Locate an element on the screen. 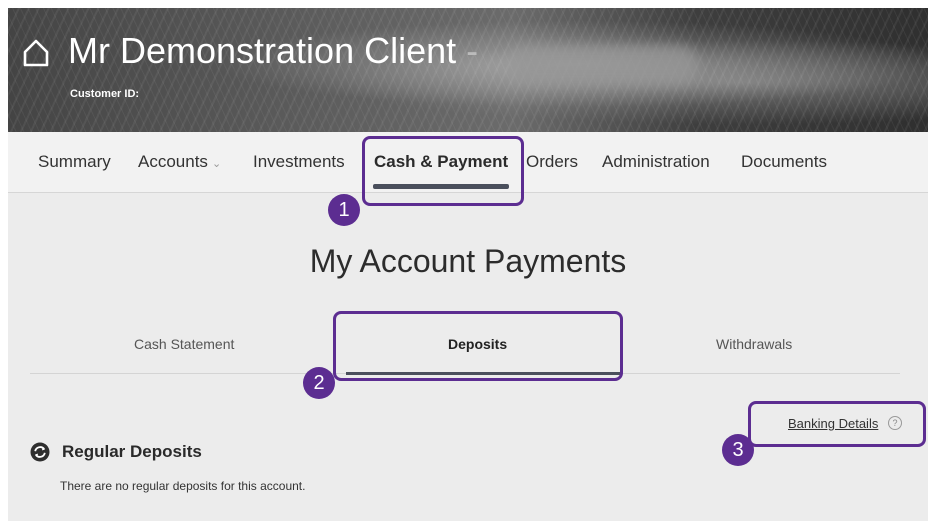  nav-orders-label: Orders is located at coordinates (552, 161).